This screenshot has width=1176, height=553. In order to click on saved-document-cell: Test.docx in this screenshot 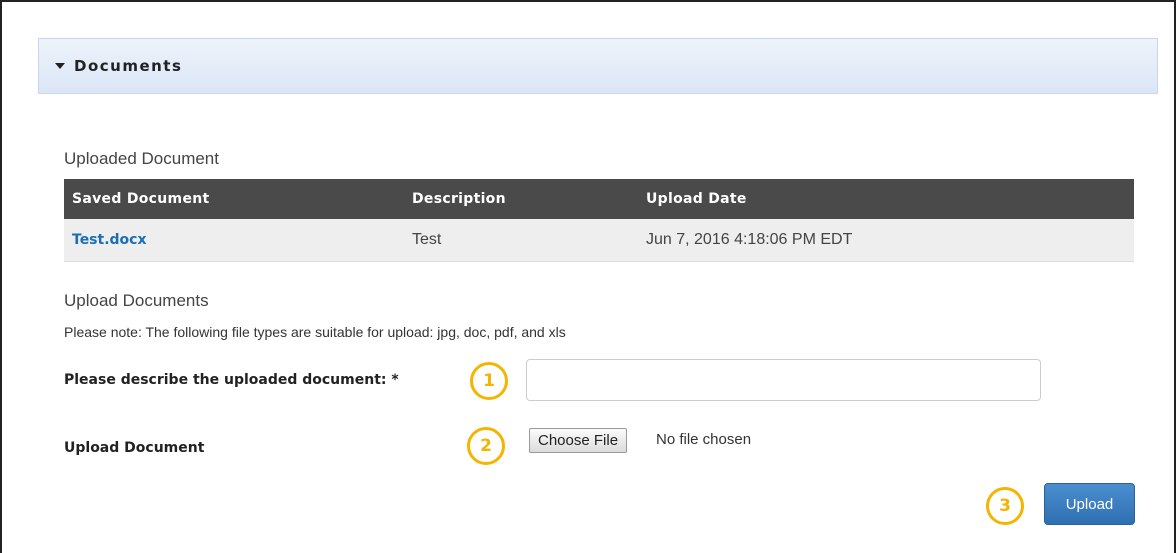, I will do `click(234, 240)`.